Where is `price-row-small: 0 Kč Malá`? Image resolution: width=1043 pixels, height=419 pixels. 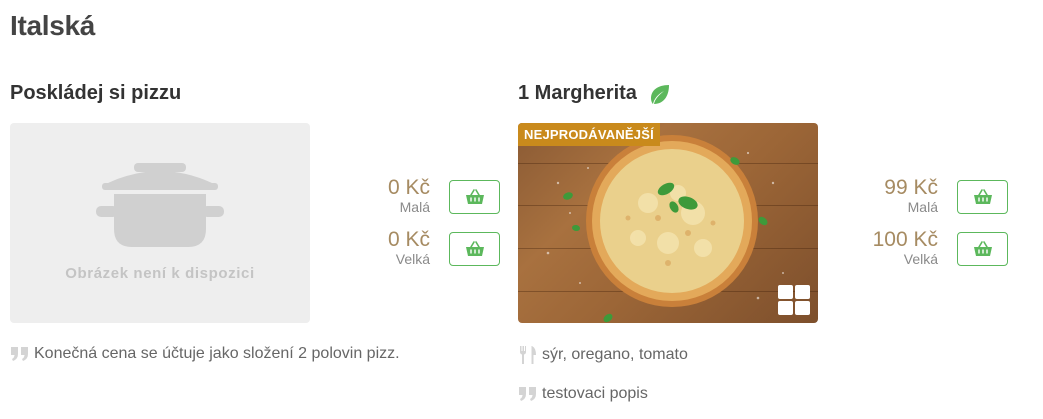
price-row-small: 0 Kč Malá is located at coordinates (426, 202).